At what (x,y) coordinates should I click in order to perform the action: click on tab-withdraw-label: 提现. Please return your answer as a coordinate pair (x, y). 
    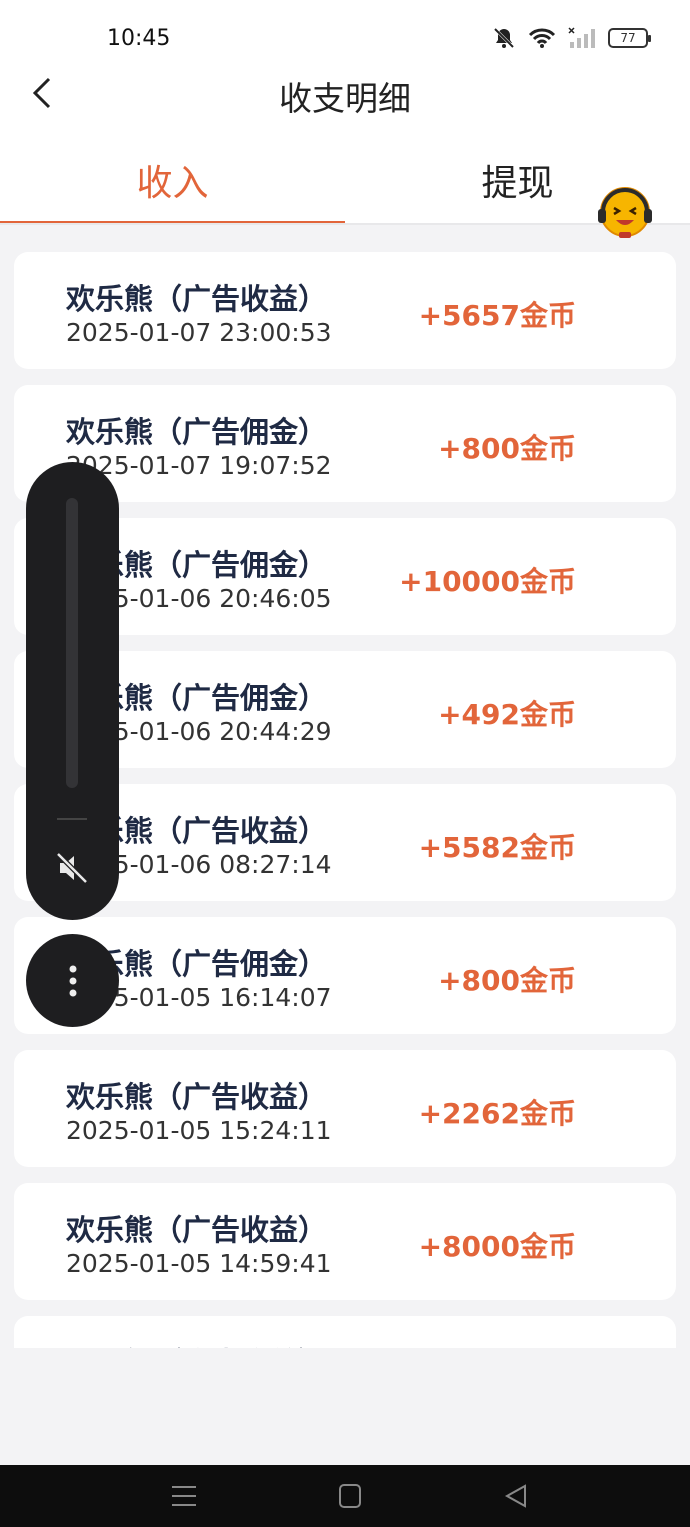
    Looking at the image, I should click on (517, 183).